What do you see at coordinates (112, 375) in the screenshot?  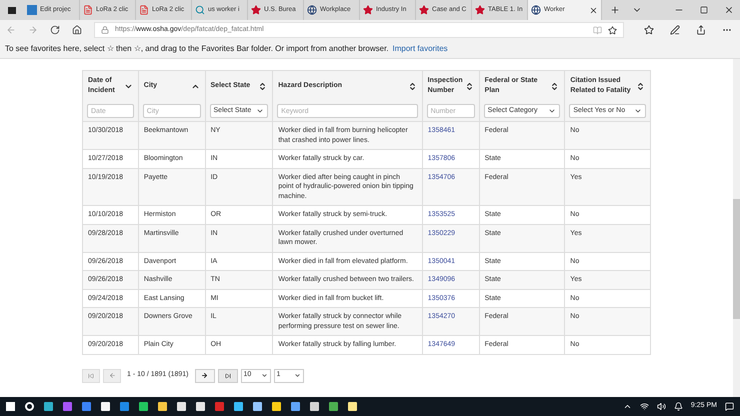 I see `arrow-left-icon` at bounding box center [112, 375].